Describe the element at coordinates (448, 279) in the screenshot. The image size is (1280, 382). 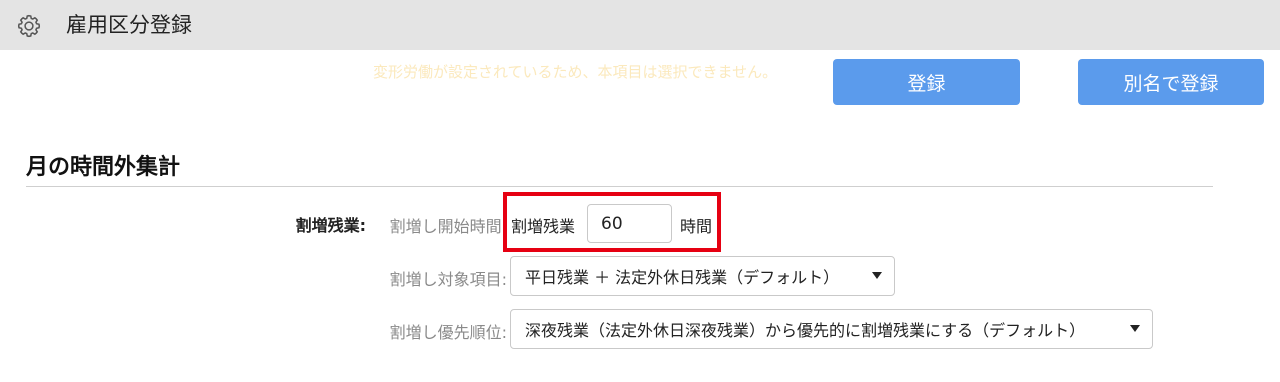
I see `target-items-label: 割増し対象項目:` at that location.